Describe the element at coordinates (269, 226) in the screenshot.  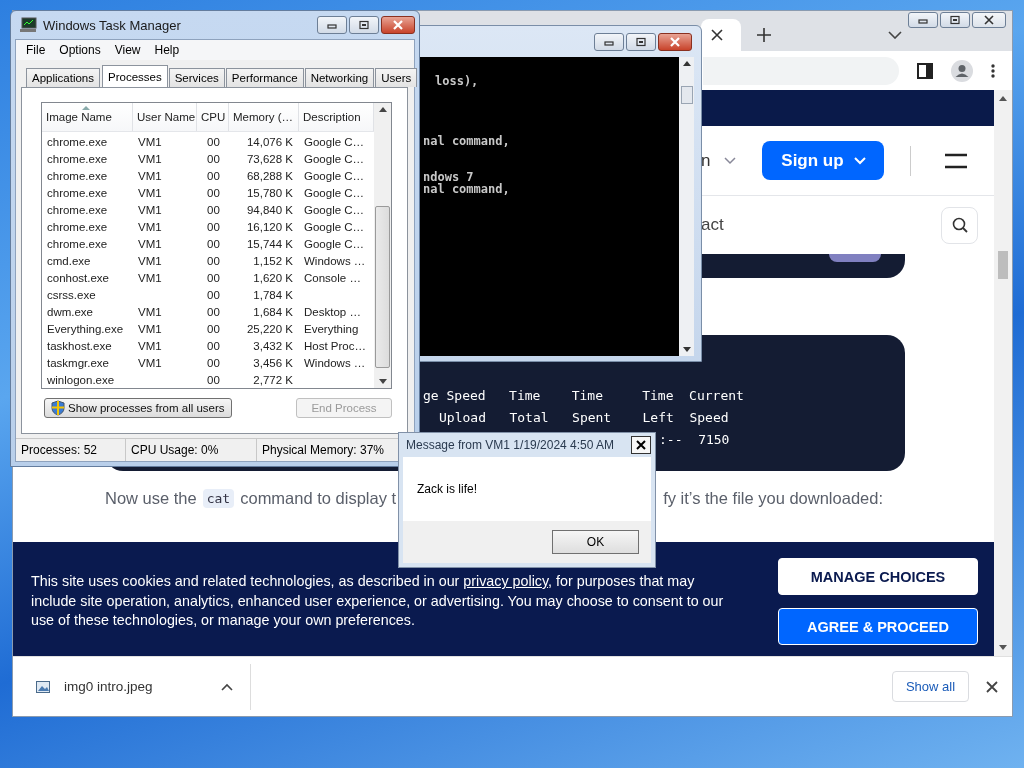
I see `table-cell-text: 16,120 K` at that location.